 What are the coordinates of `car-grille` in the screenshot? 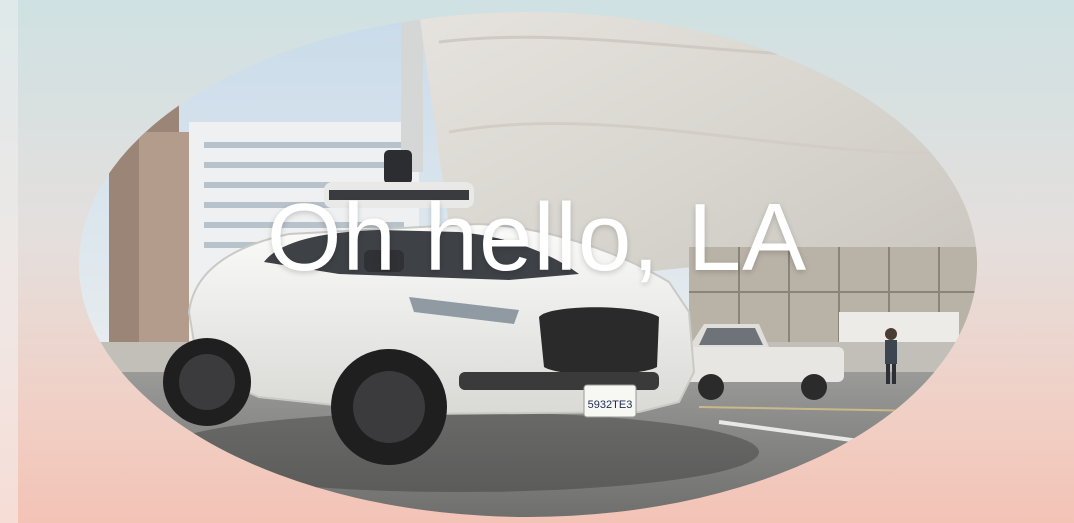 It's located at (599, 341).